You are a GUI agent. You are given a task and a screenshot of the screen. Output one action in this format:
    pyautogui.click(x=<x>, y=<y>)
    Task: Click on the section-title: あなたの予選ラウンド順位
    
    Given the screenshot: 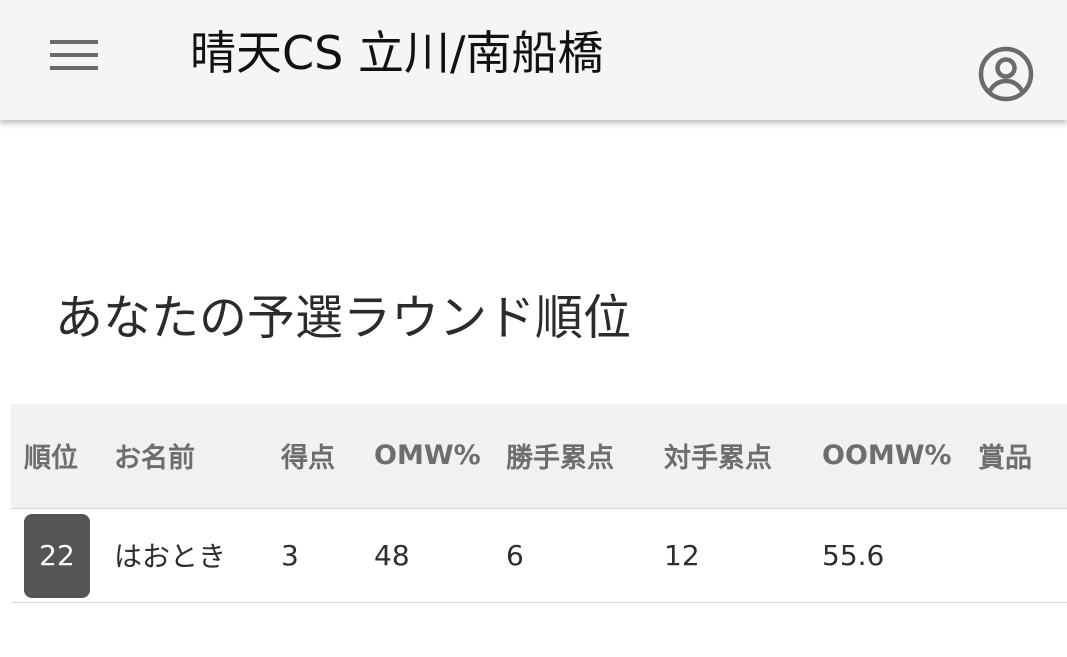 What is the action you would take?
    pyautogui.click(x=343, y=318)
    